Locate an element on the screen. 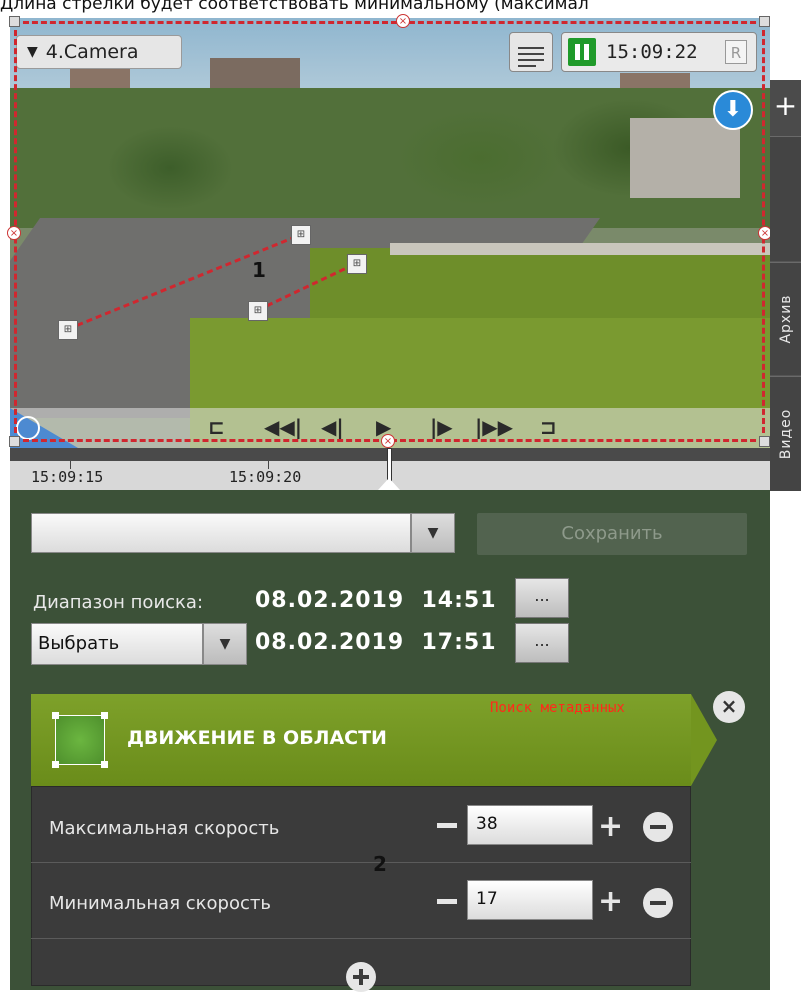 The width and height of the screenshot is (801, 992). filter-title: ДВИЖЕНИЕ В ОБЛАСТИ is located at coordinates (257, 738).